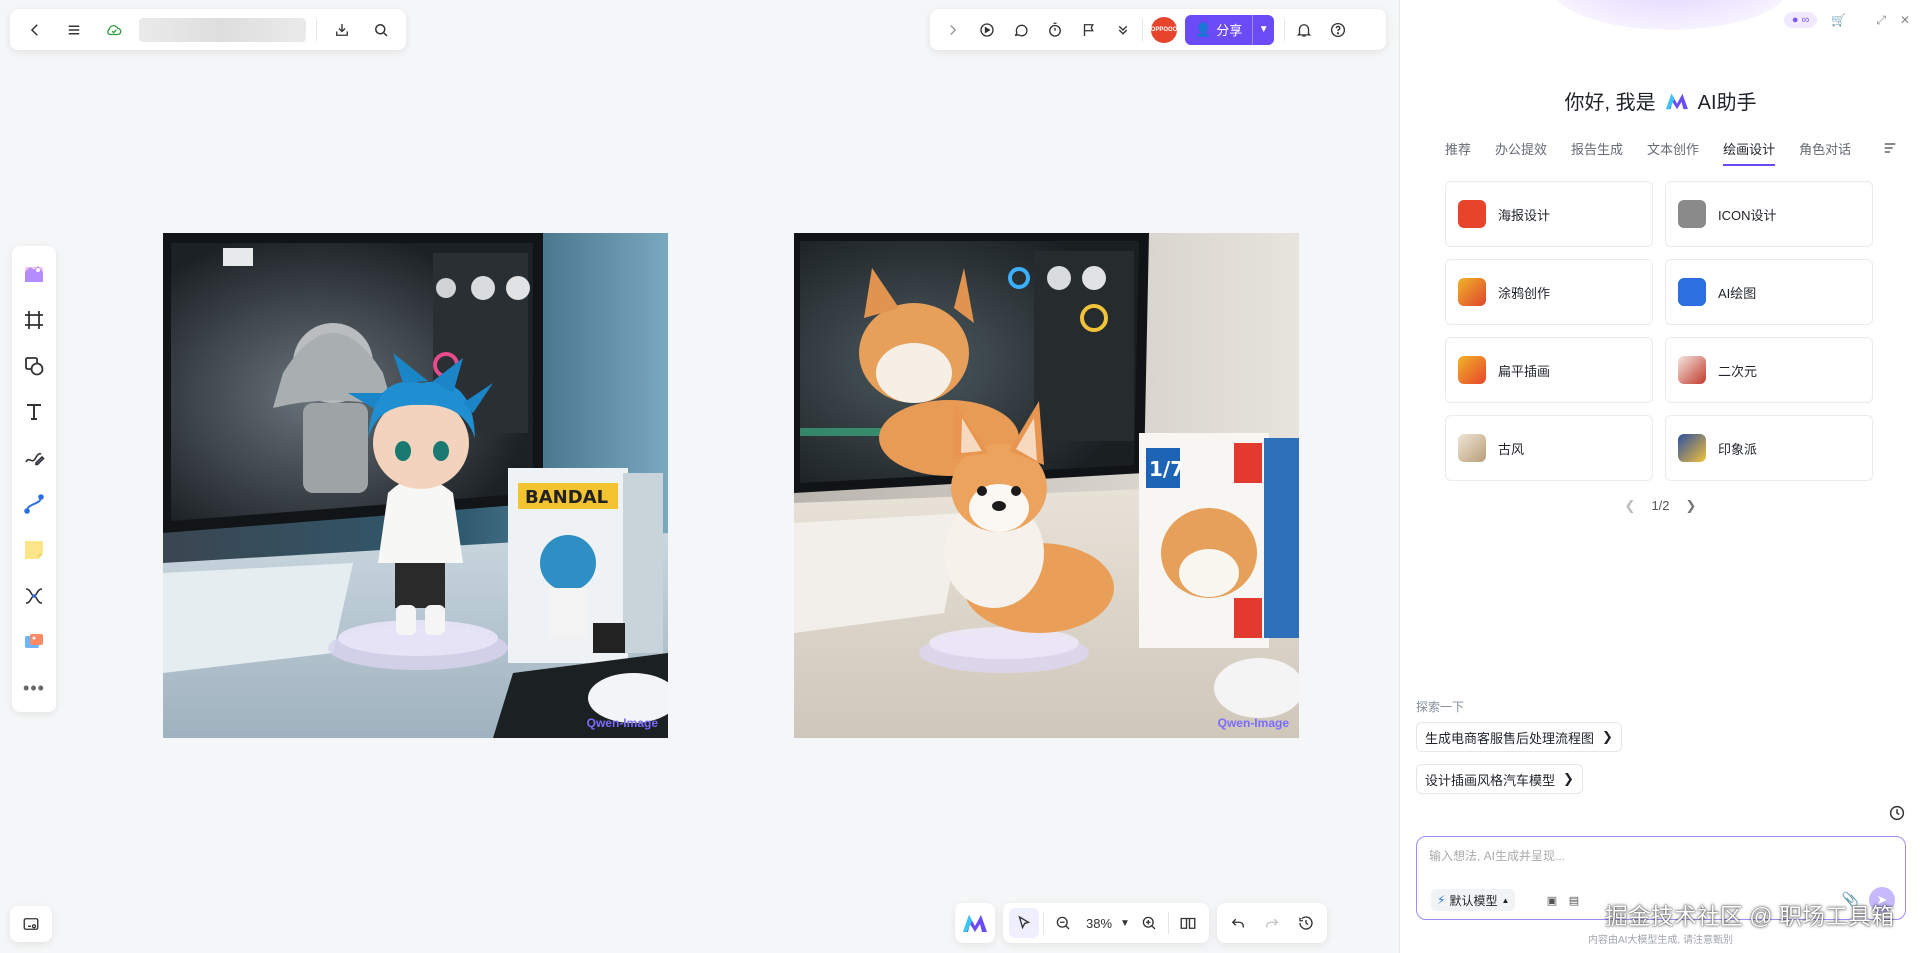 This screenshot has width=1920, height=953. What do you see at coordinates (1552, 900) in the screenshot?
I see `image-ref-icon: ▣` at bounding box center [1552, 900].